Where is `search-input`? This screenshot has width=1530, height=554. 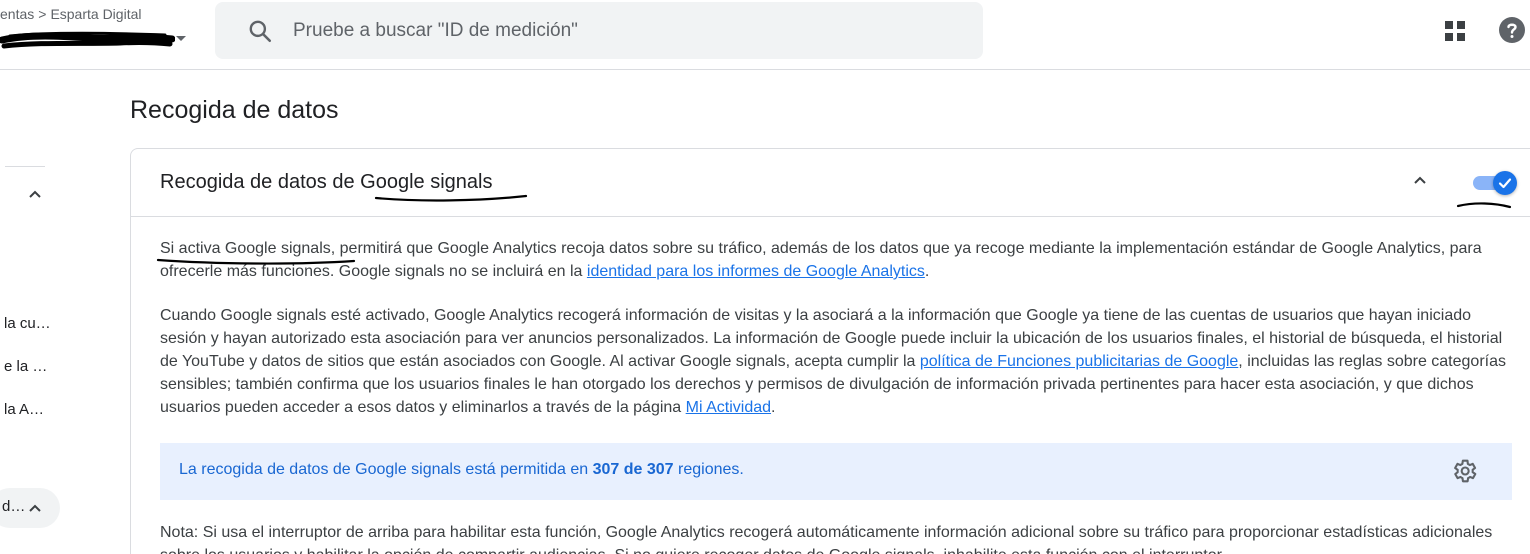 search-input is located at coordinates (623, 30).